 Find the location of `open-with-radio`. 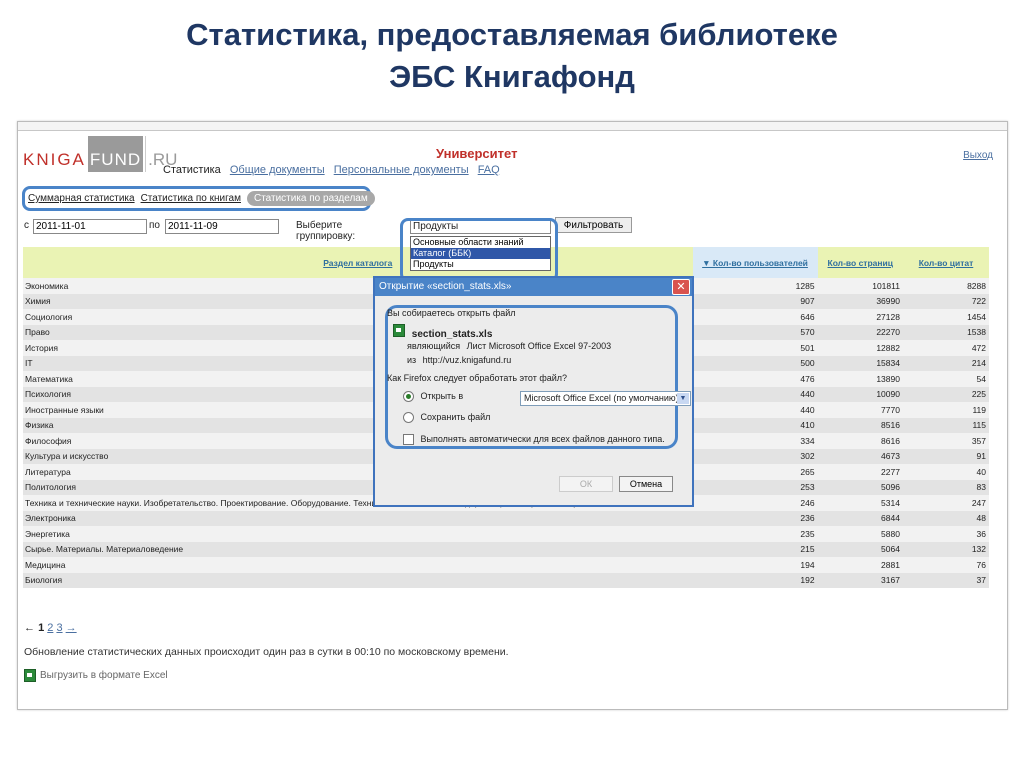

open-with-radio is located at coordinates (408, 397).